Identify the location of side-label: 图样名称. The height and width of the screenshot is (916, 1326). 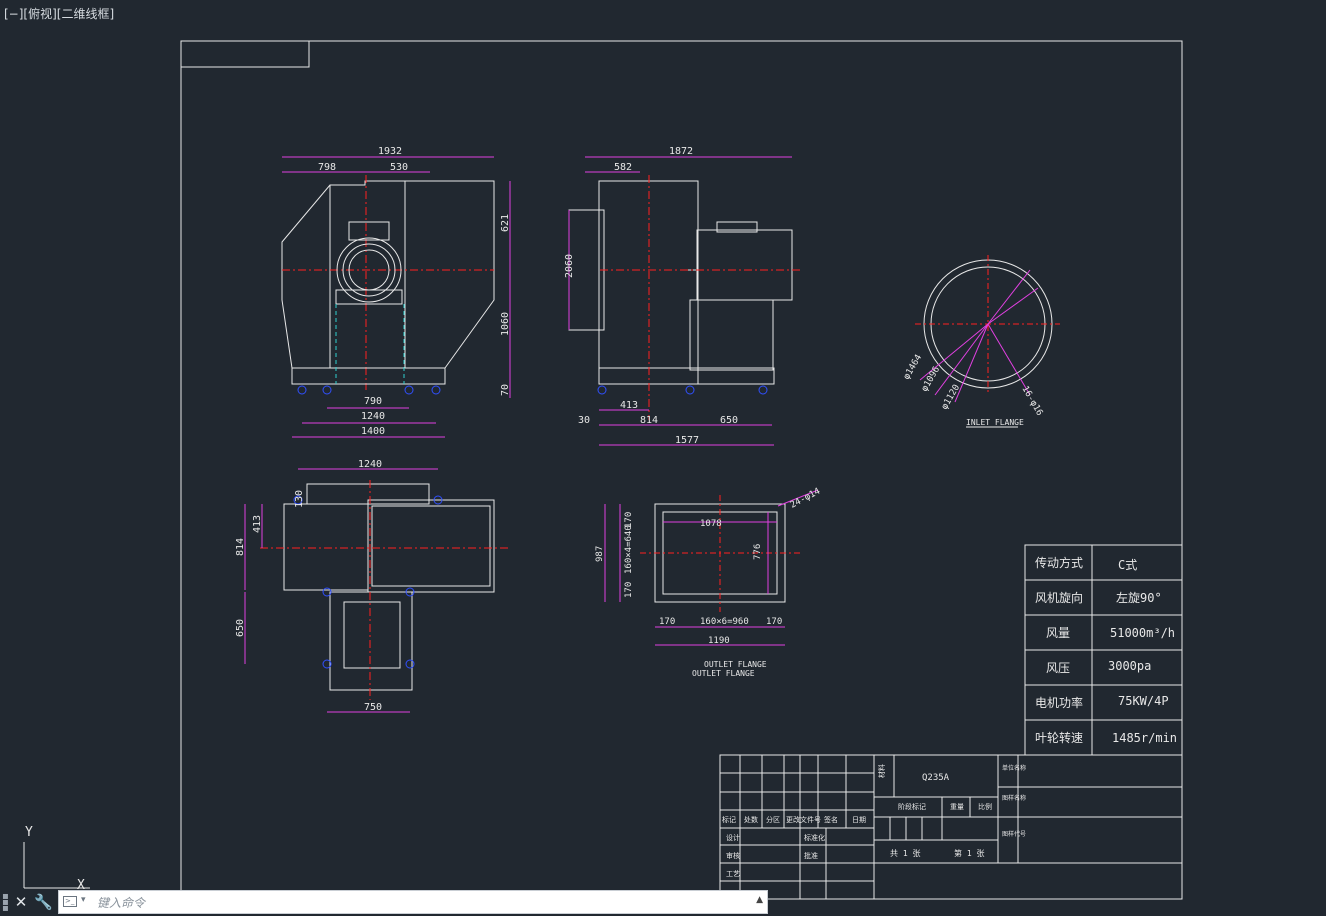
(1014, 798).